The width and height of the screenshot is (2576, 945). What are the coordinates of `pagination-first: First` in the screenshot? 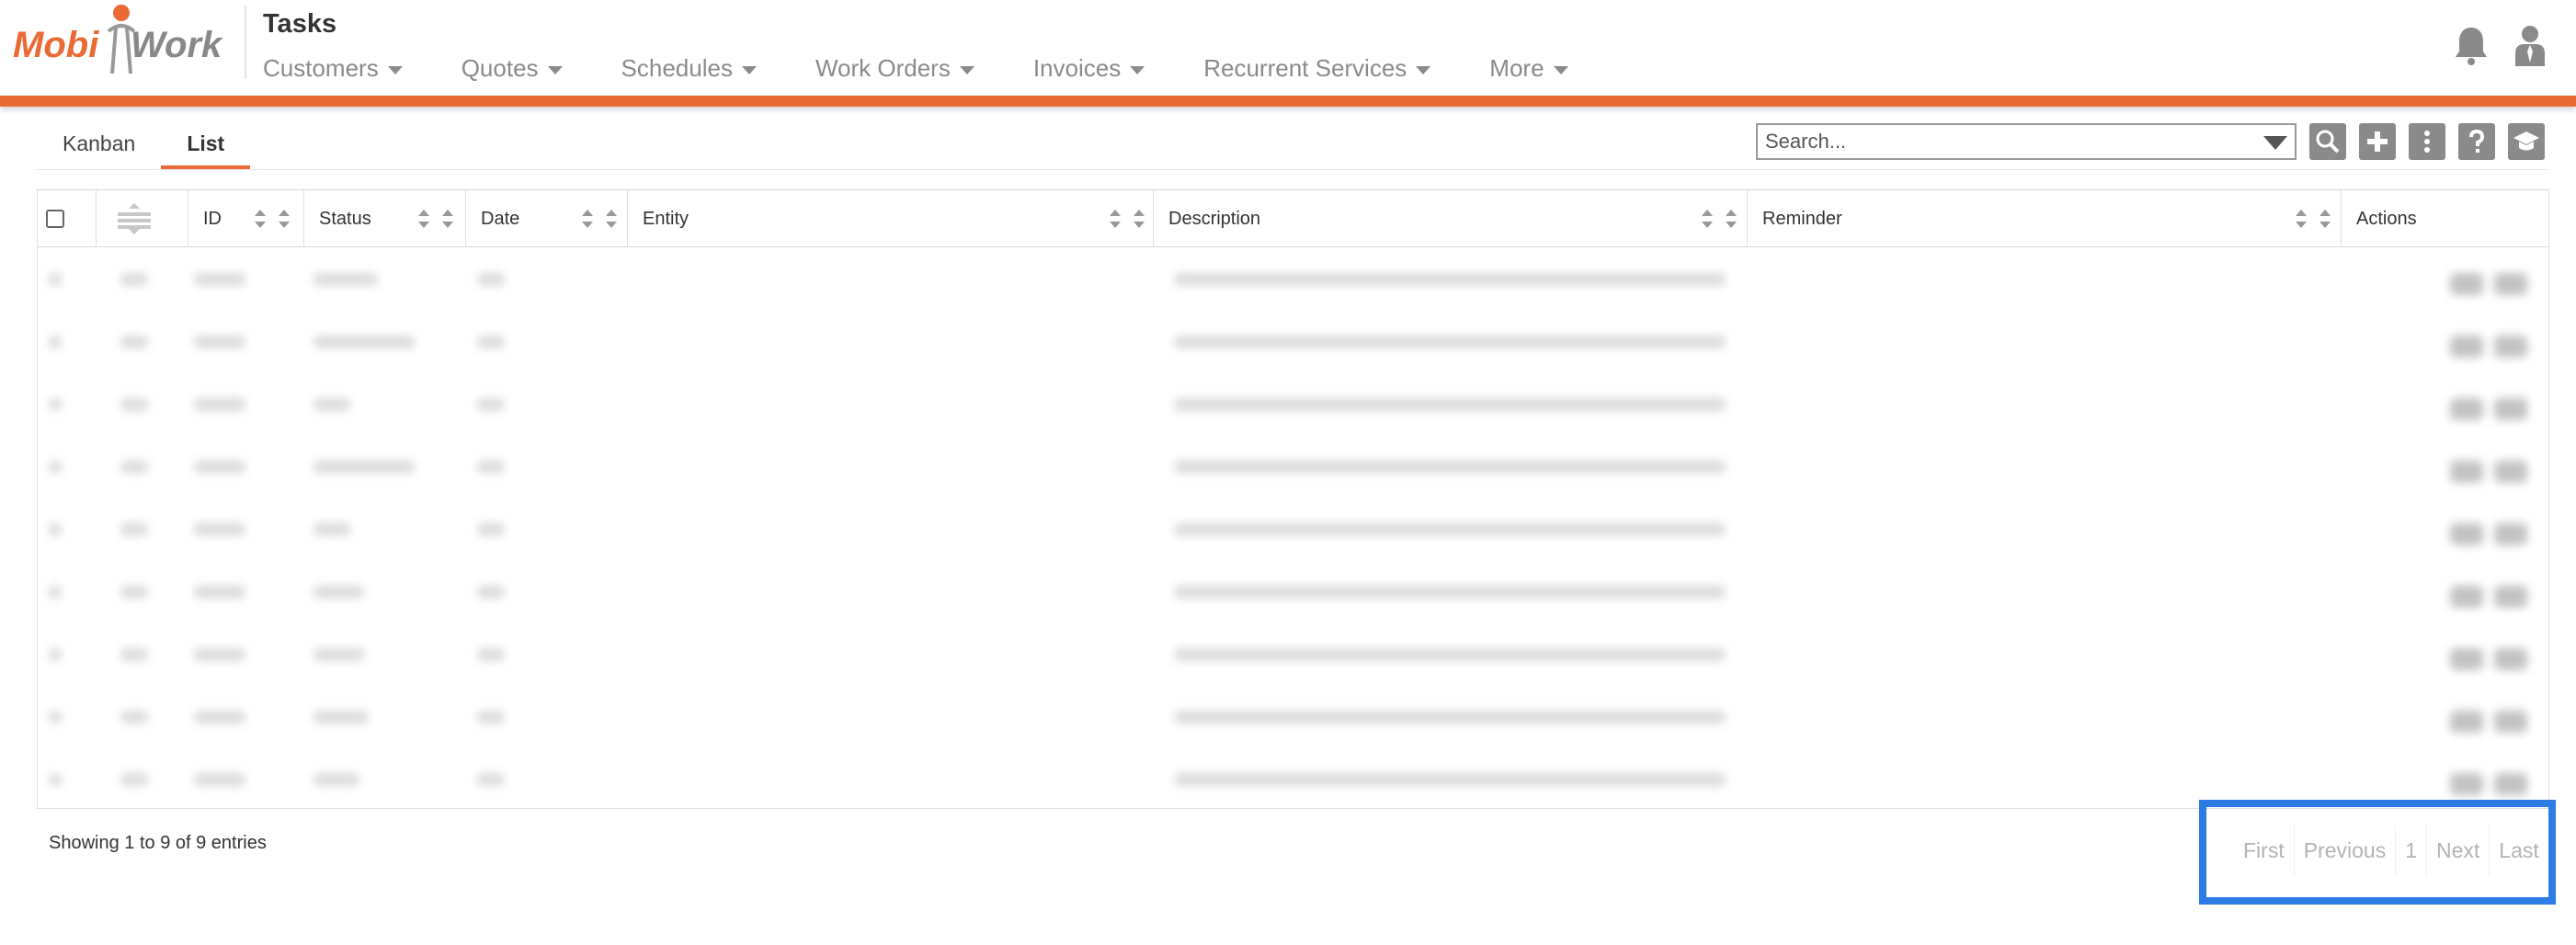 It's located at (2264, 850).